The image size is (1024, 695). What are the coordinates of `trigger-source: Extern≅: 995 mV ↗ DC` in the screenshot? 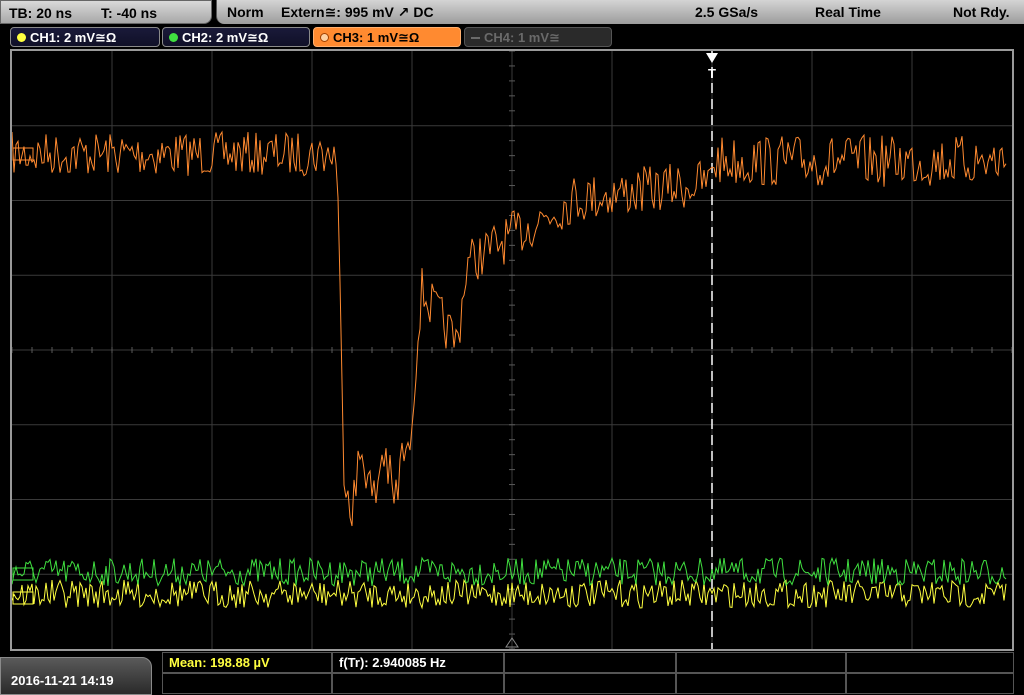 It's located at (357, 12).